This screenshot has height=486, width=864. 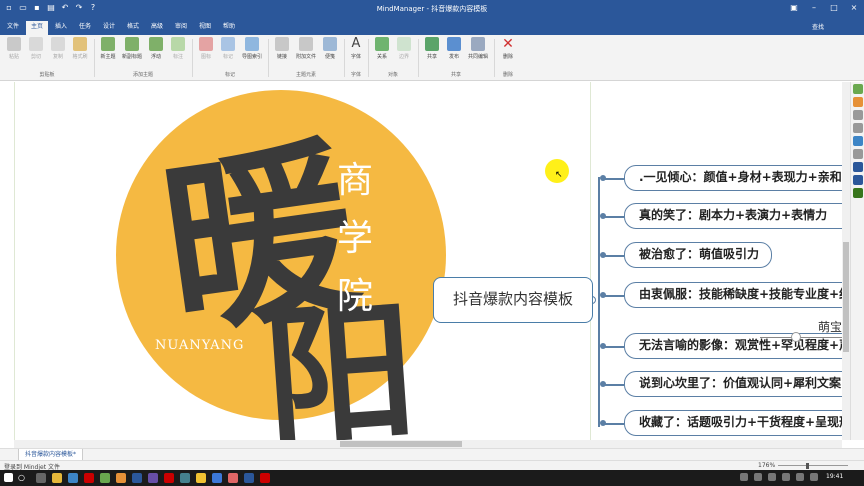 I want to click on co-edit-button: 共同编辑, so click(x=478, y=53).